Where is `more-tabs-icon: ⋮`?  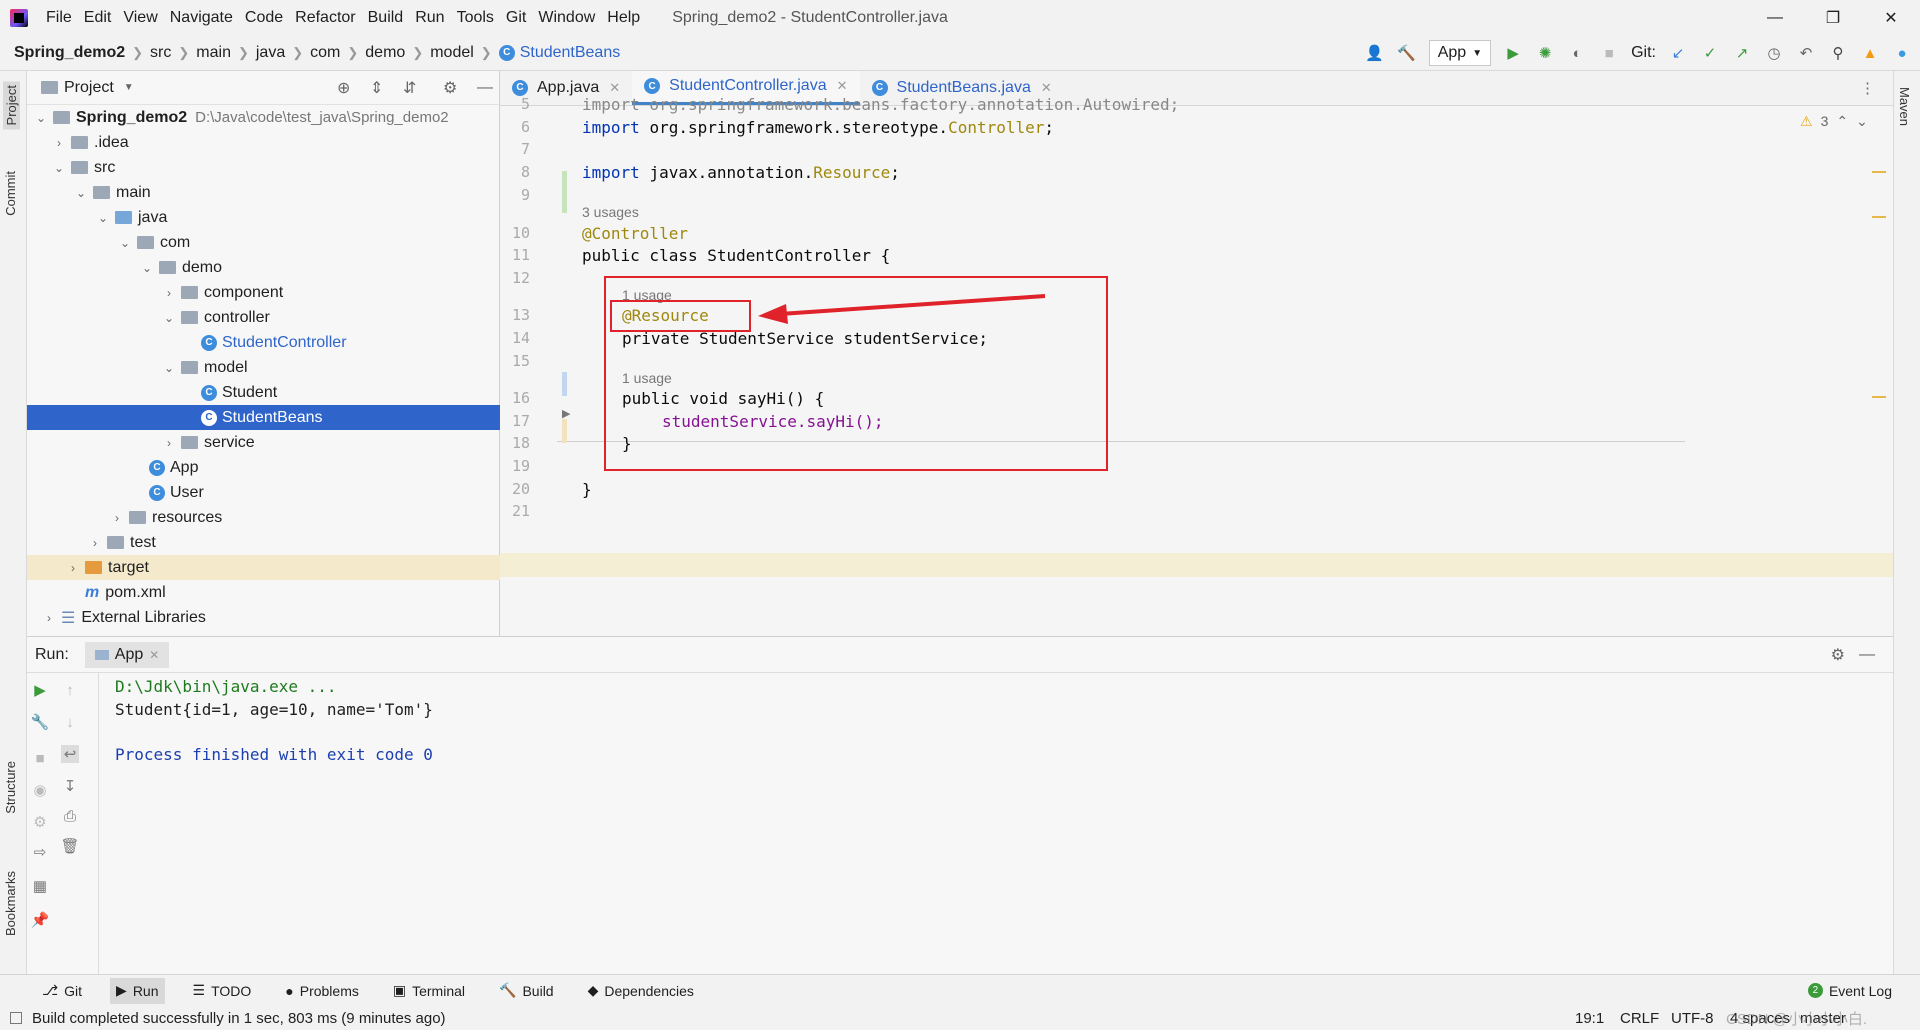 more-tabs-icon: ⋮ is located at coordinates (1867, 88).